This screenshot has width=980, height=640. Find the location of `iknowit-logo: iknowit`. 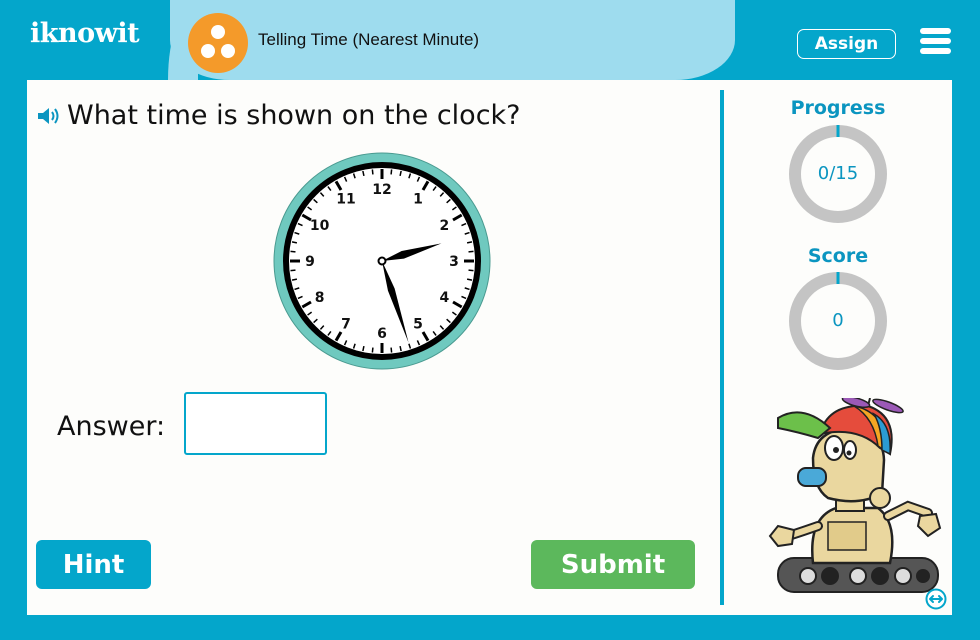

iknowit-logo: iknowit is located at coordinates (85, 33).